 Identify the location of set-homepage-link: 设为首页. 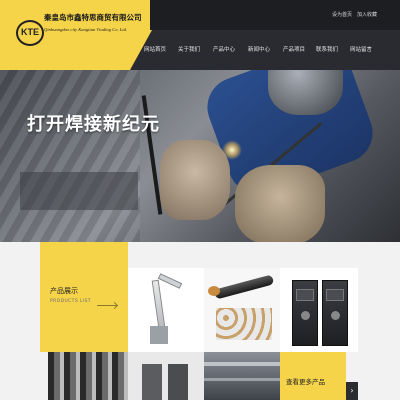
(342, 14).